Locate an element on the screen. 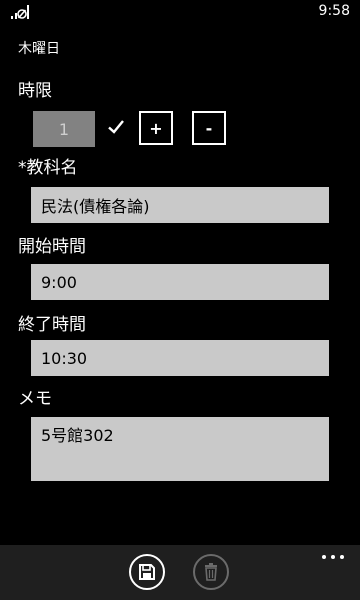 The height and width of the screenshot is (600, 360). page-title: 木曜日 is located at coordinates (39, 49).